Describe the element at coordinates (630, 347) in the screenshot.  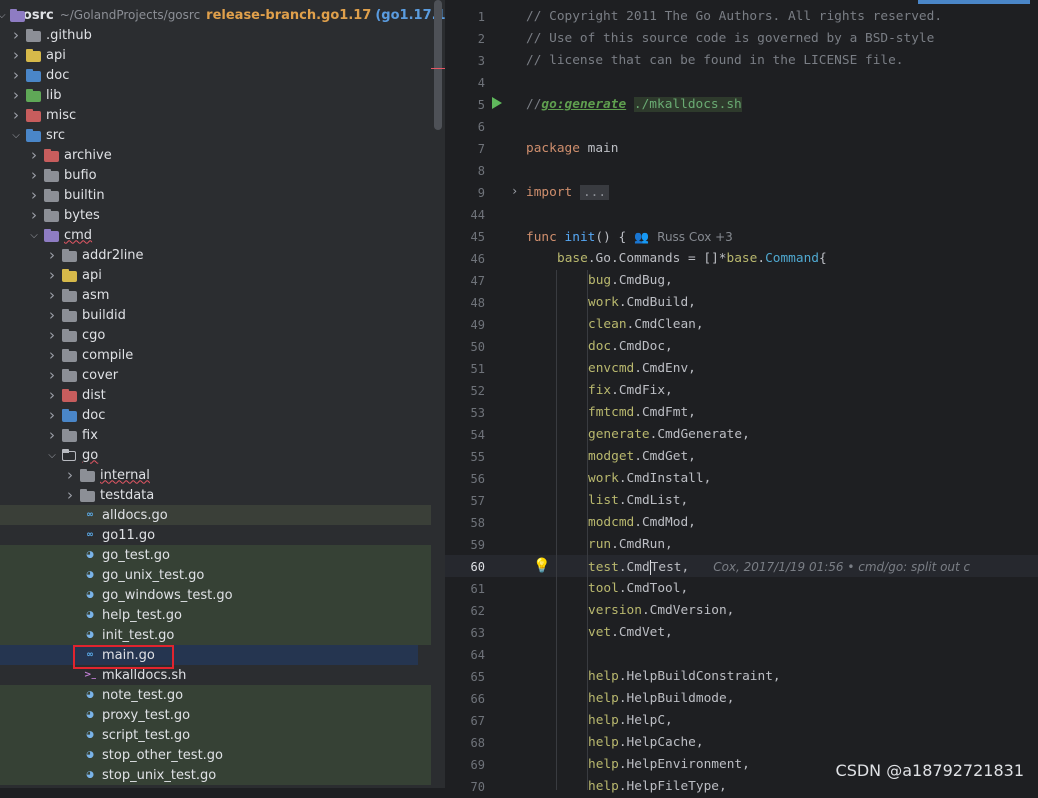
I see `code-line: doc.CmdDoc,` at that location.